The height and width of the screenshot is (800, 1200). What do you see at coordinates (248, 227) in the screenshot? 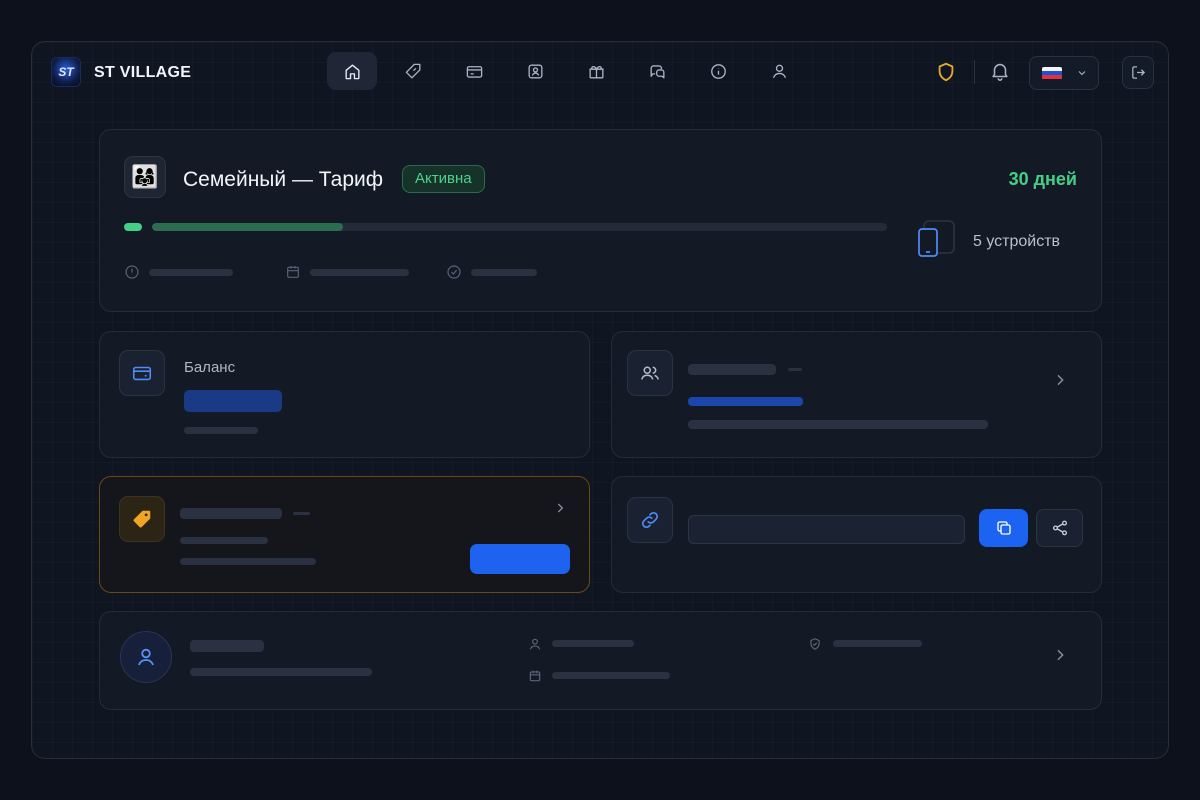
I see `progress-fill` at bounding box center [248, 227].